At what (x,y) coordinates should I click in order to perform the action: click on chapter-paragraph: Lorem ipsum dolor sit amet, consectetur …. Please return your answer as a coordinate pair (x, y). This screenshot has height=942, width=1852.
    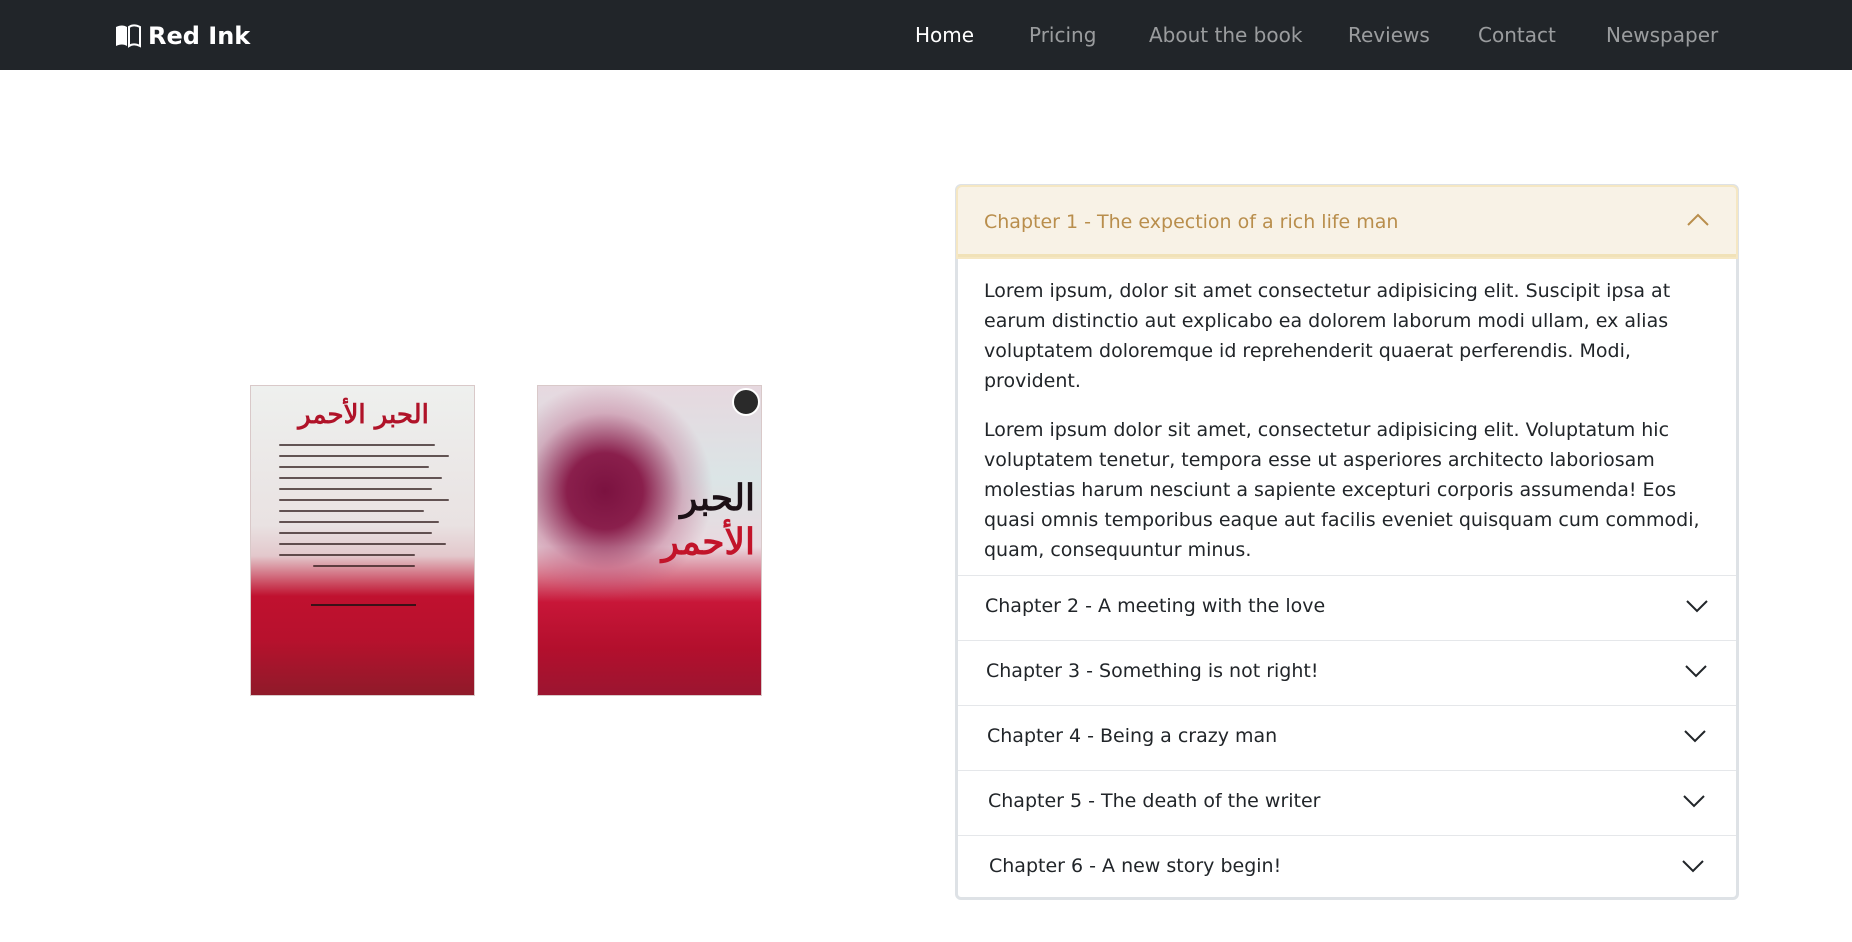
    Looking at the image, I should click on (1342, 490).